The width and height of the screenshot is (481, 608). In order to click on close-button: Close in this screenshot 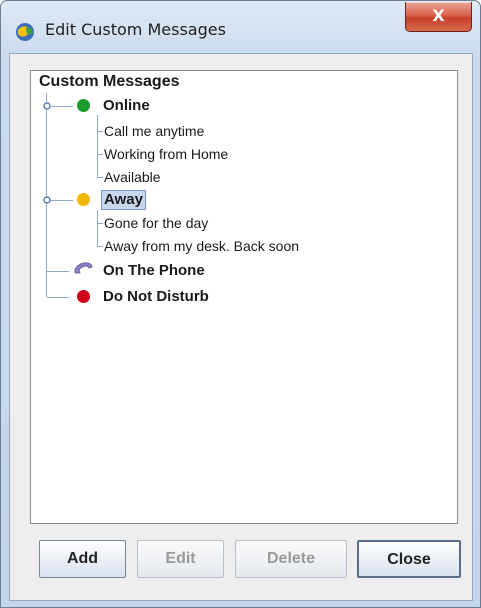, I will do `click(409, 559)`.